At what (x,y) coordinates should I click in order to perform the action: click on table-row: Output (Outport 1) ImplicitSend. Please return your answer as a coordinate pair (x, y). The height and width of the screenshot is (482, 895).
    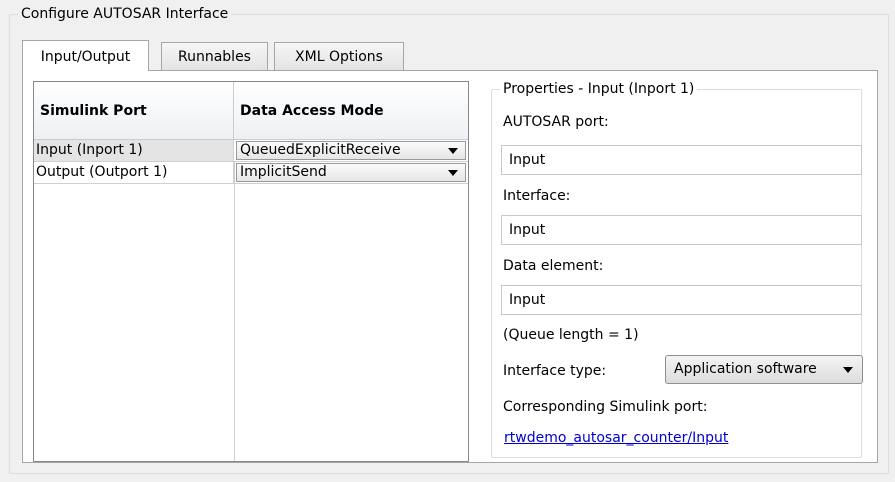
    Looking at the image, I should click on (251, 173).